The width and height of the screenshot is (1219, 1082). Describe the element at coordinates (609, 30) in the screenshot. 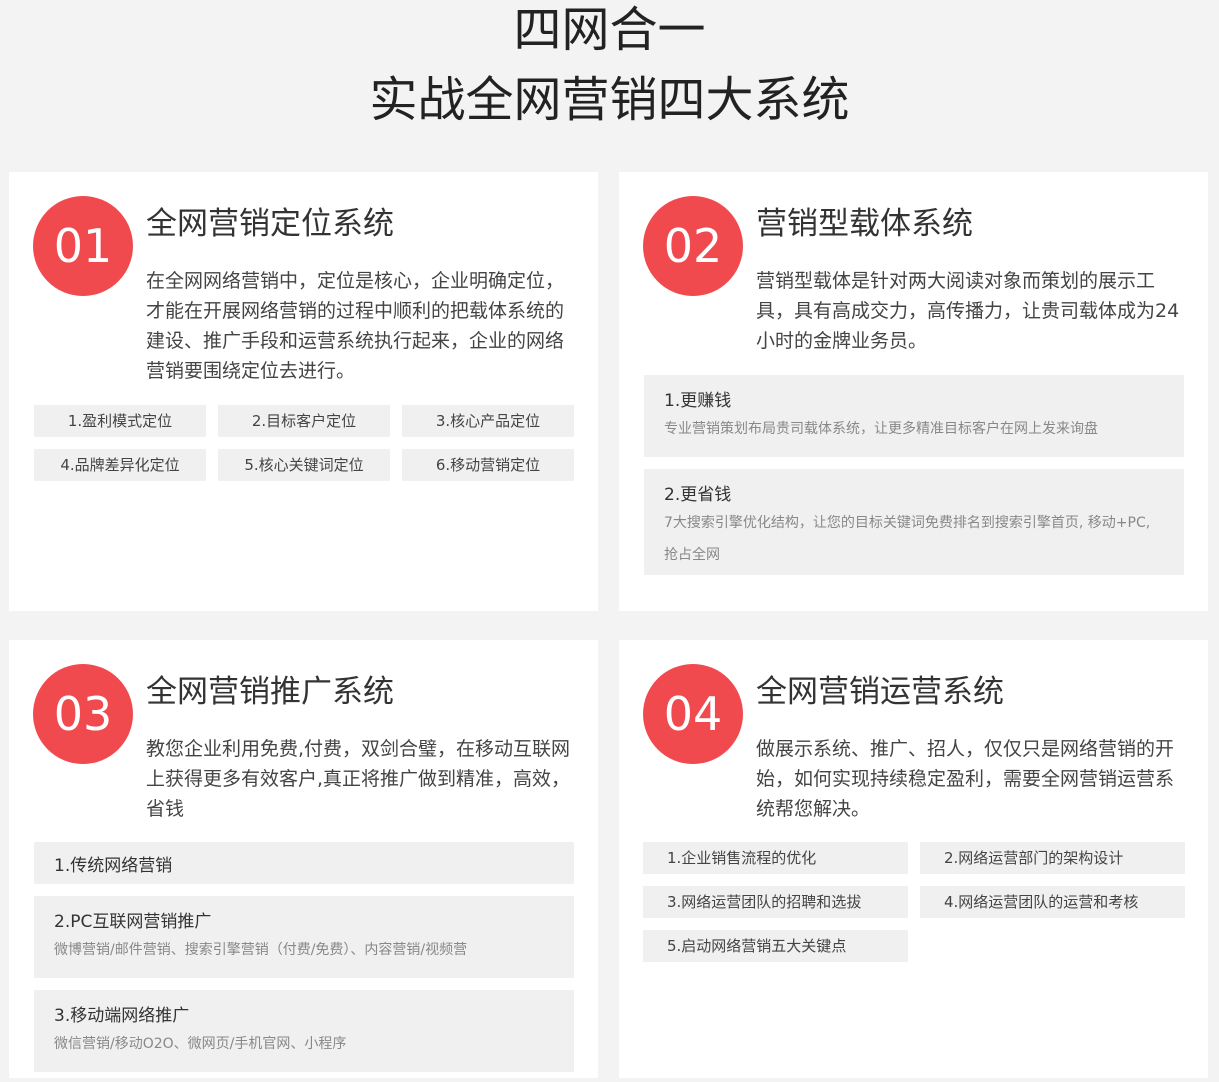

I see `page-title: 四网合一` at that location.